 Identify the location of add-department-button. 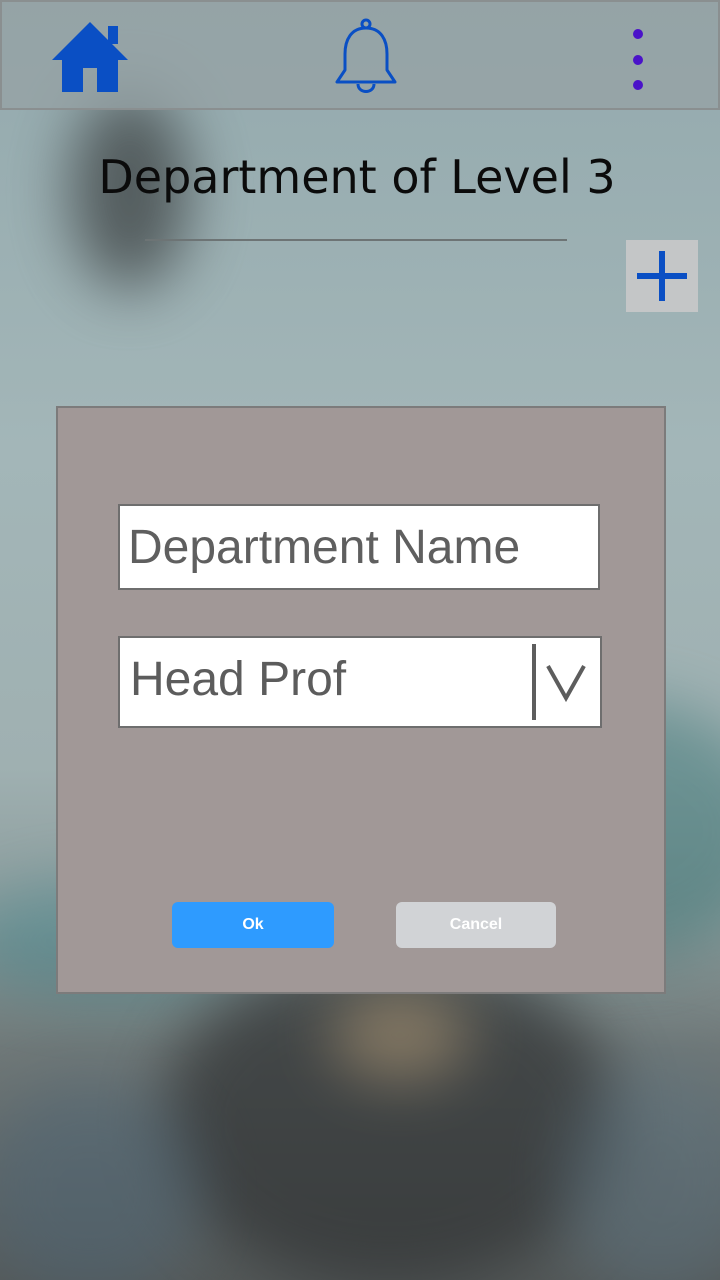
(662, 276).